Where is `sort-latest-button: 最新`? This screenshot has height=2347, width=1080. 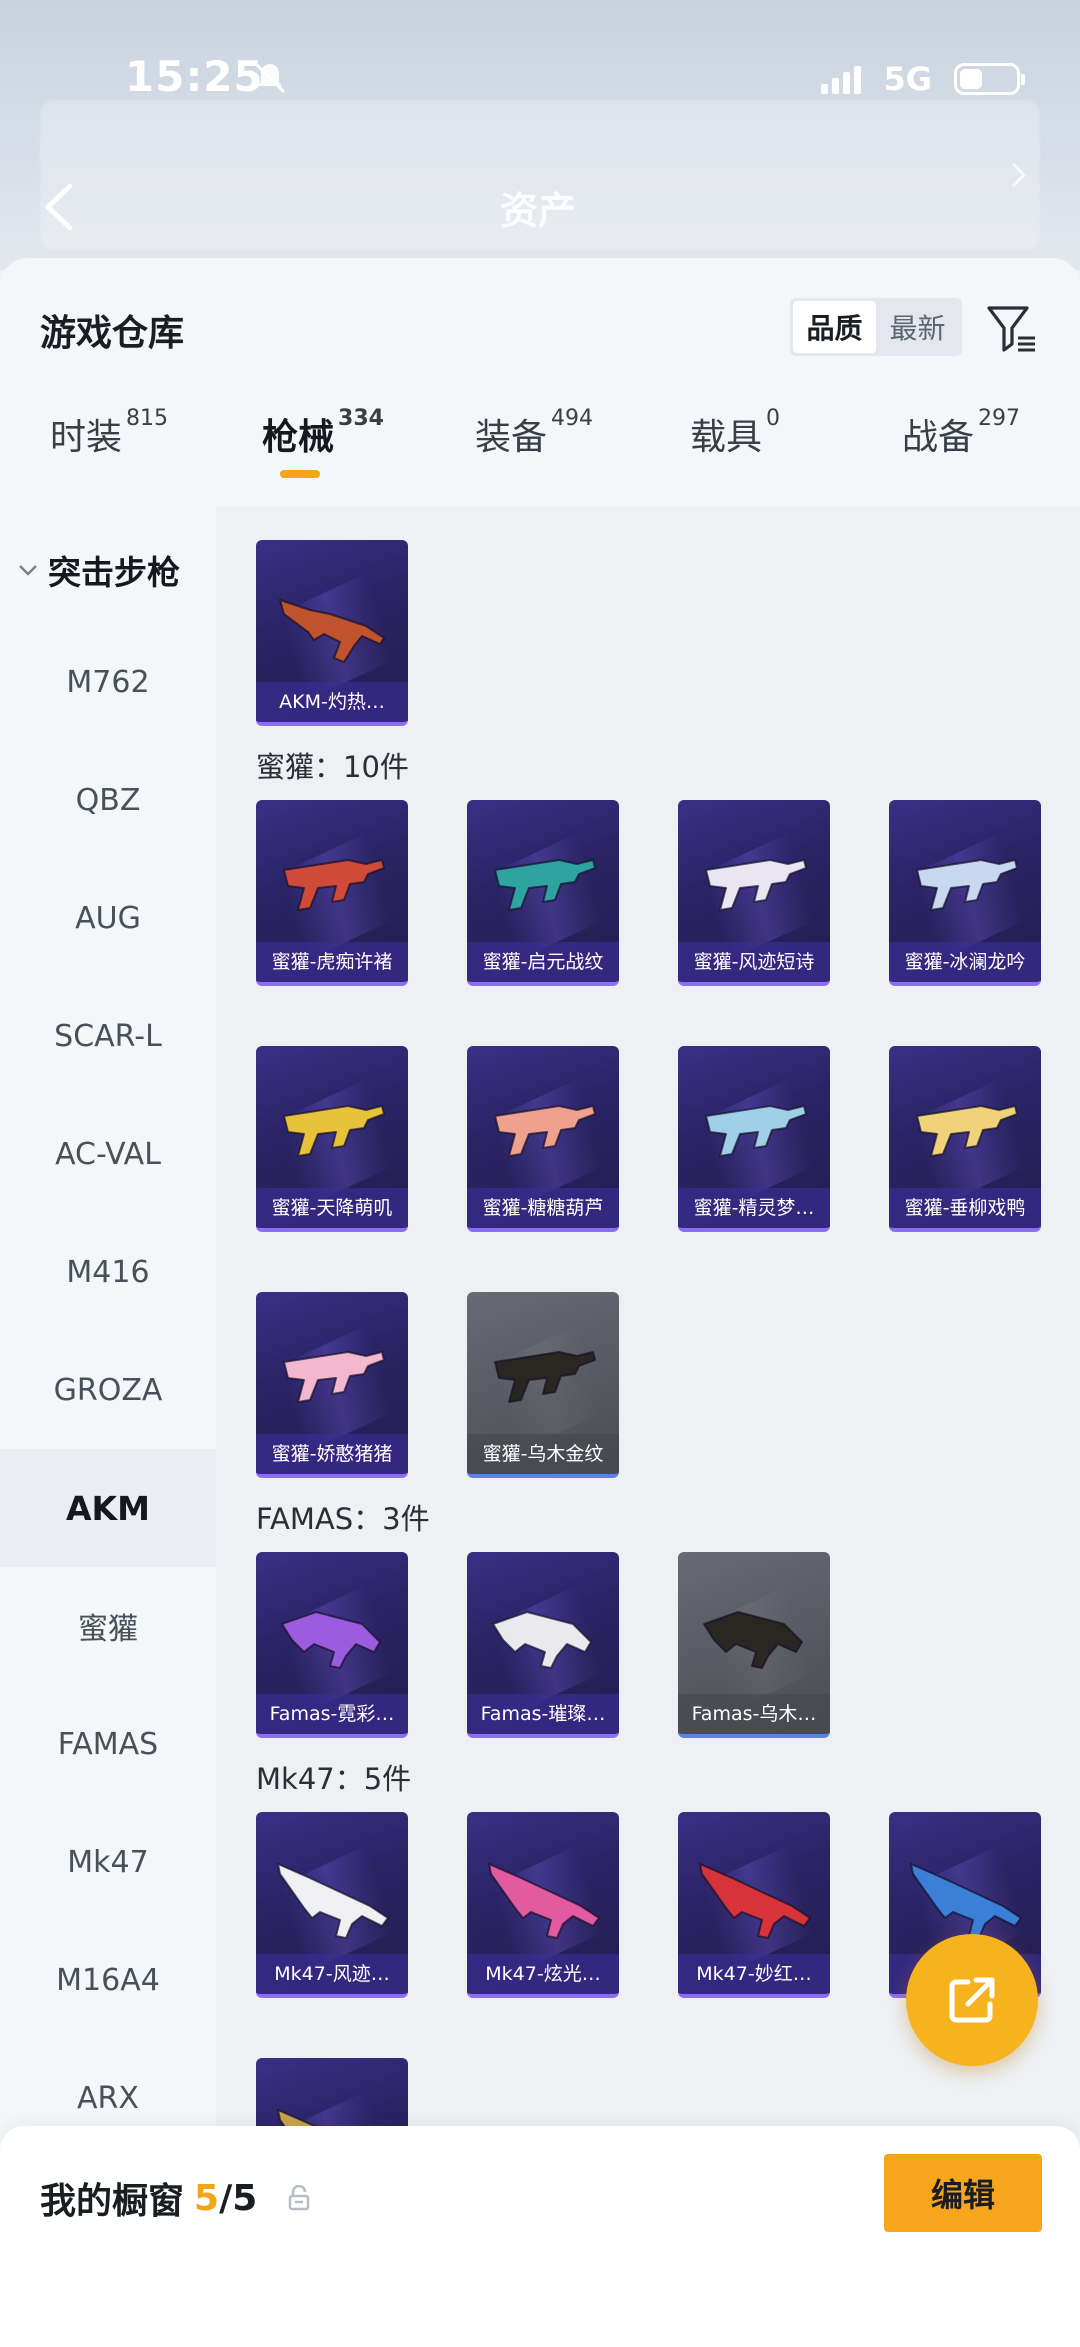
sort-latest-button: 最新 is located at coordinates (917, 327).